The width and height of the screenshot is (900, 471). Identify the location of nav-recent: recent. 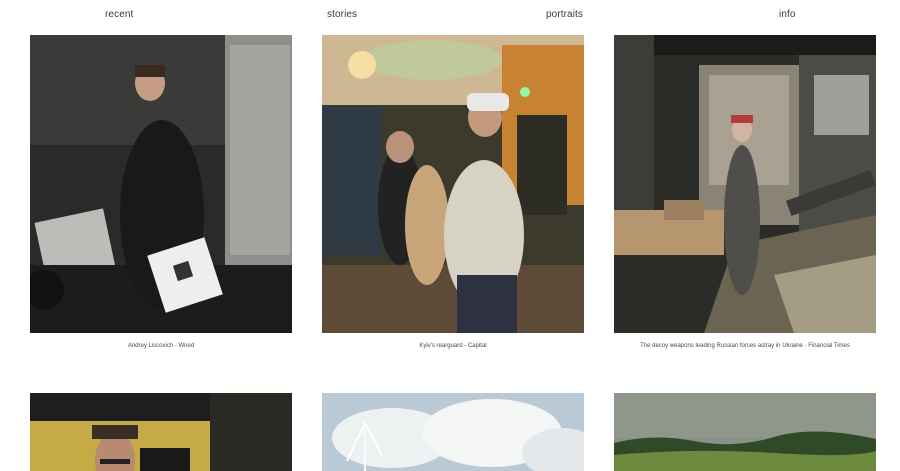
(119, 14).